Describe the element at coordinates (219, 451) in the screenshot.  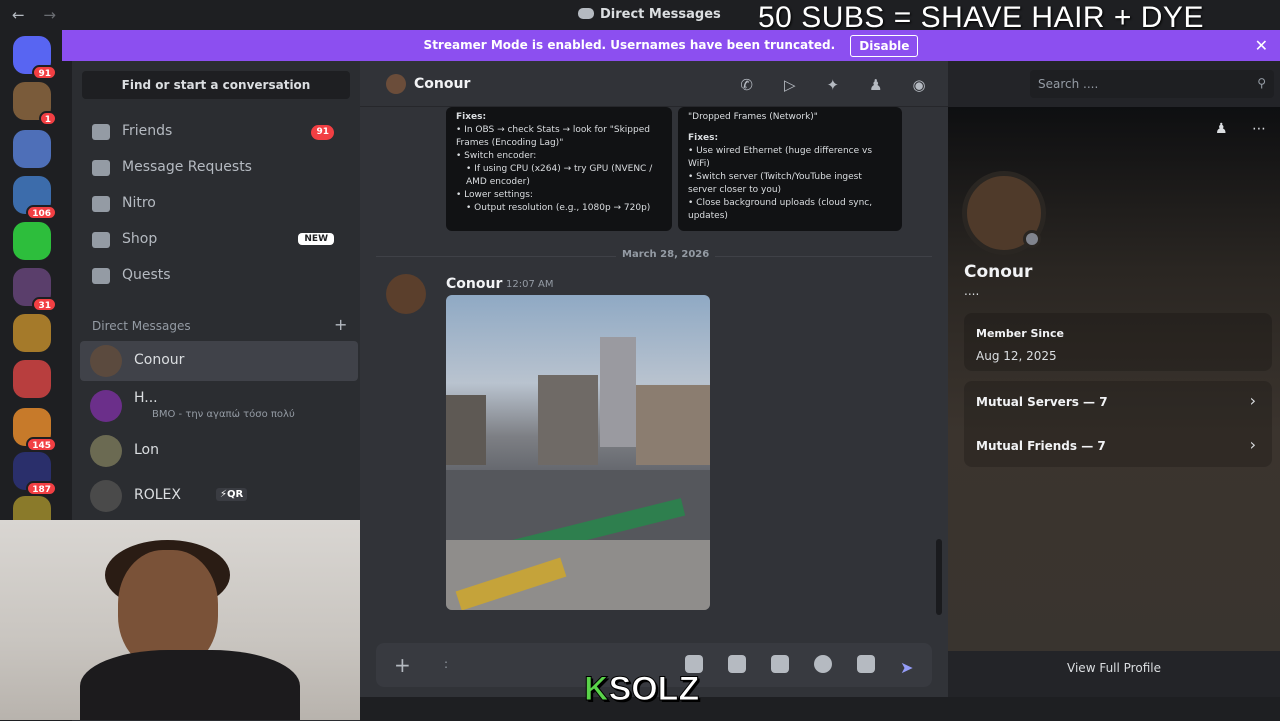
I see `dm-item-lon: Lon` at that location.